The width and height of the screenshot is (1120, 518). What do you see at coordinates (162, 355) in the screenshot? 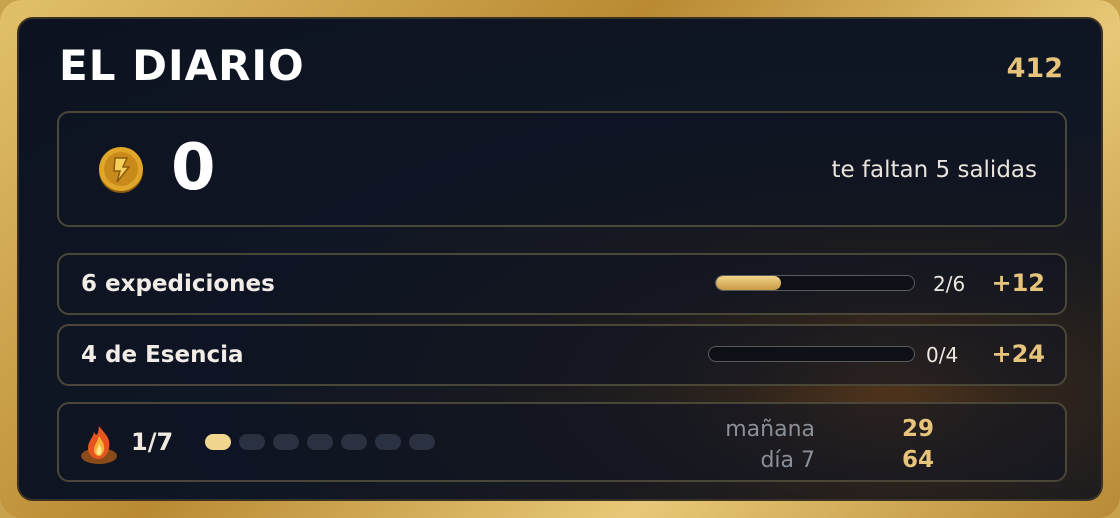
I see `quest-label: 4 de Esencia` at bounding box center [162, 355].